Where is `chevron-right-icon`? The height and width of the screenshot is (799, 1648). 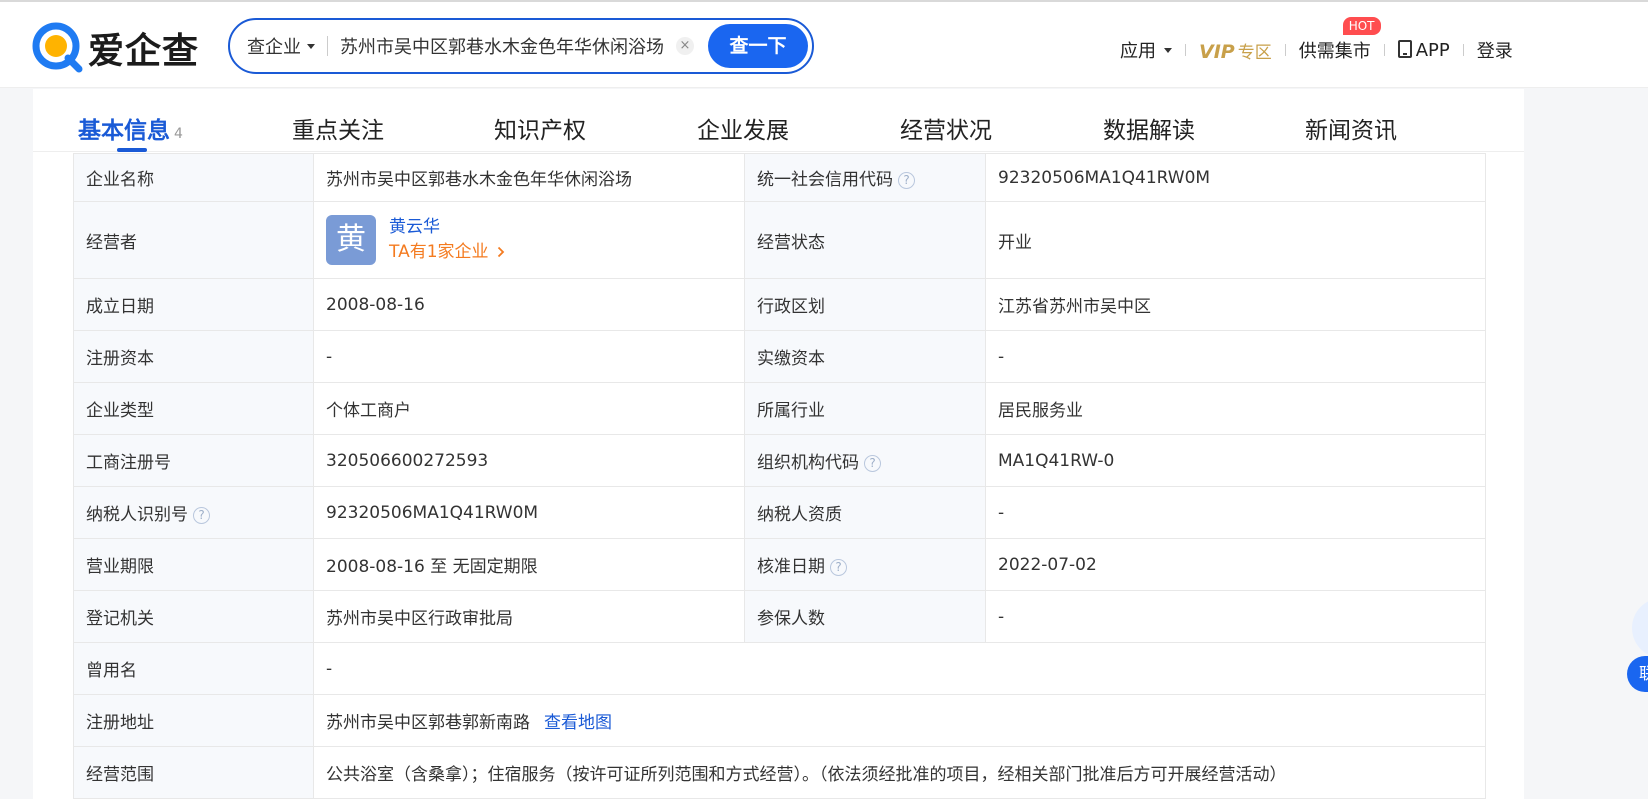 chevron-right-icon is located at coordinates (501, 252).